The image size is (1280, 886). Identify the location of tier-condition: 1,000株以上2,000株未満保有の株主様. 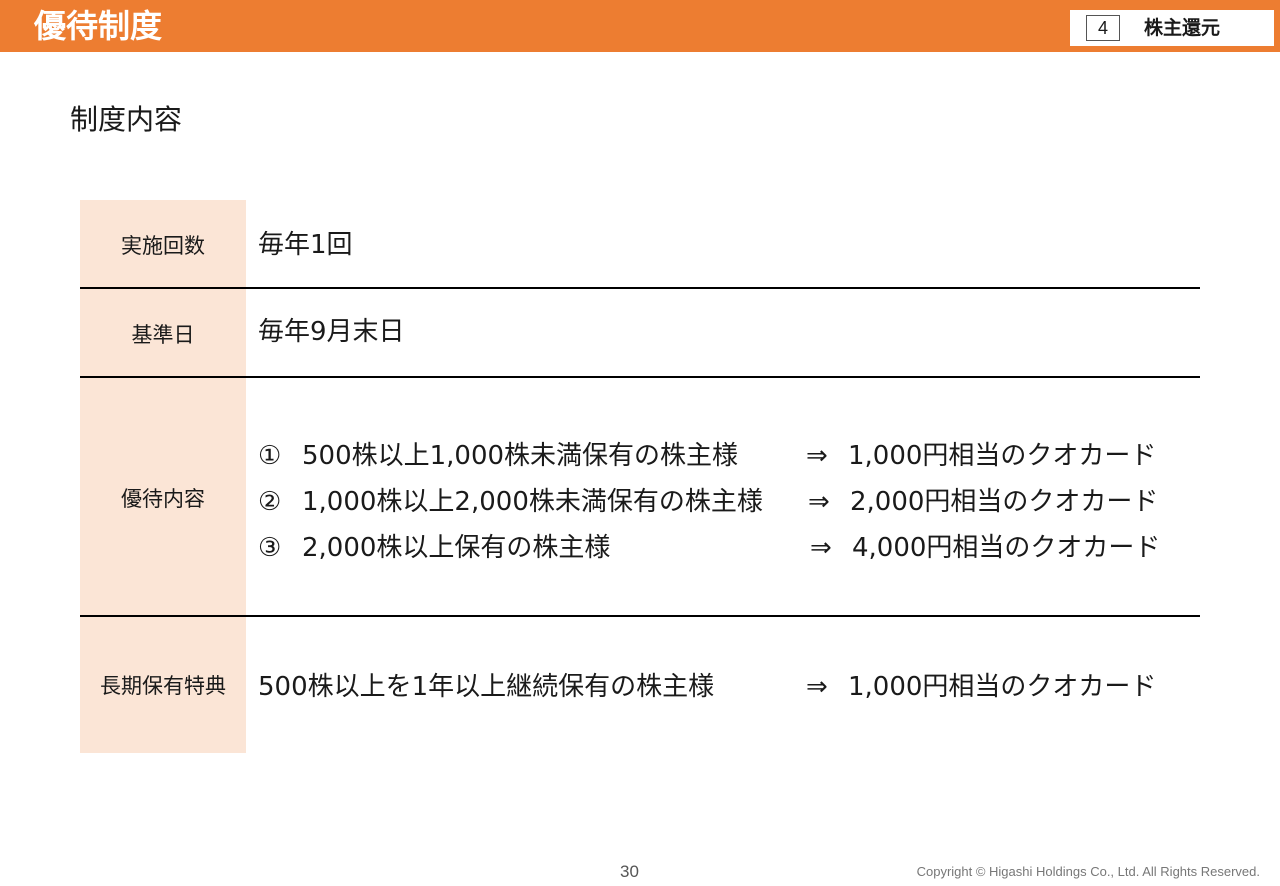
(532, 502).